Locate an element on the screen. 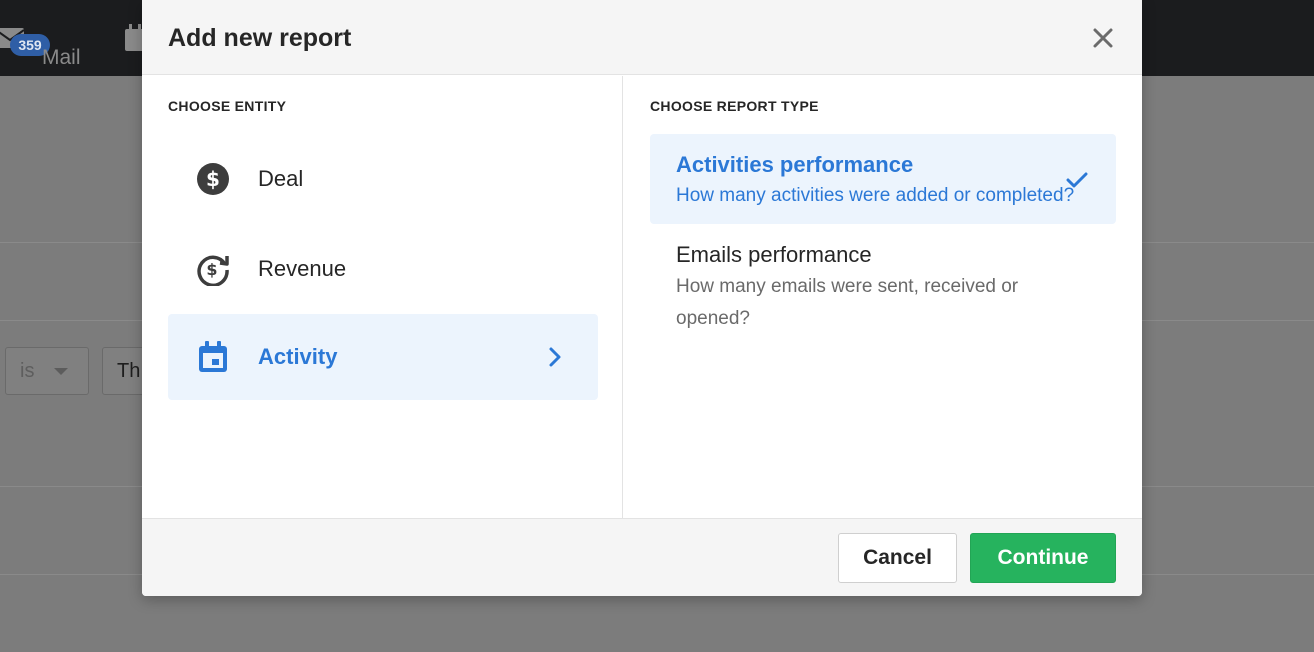 This screenshot has height=652, width=1314. report-type-section-label: CHOOSE REPORT TYPE is located at coordinates (734, 106).